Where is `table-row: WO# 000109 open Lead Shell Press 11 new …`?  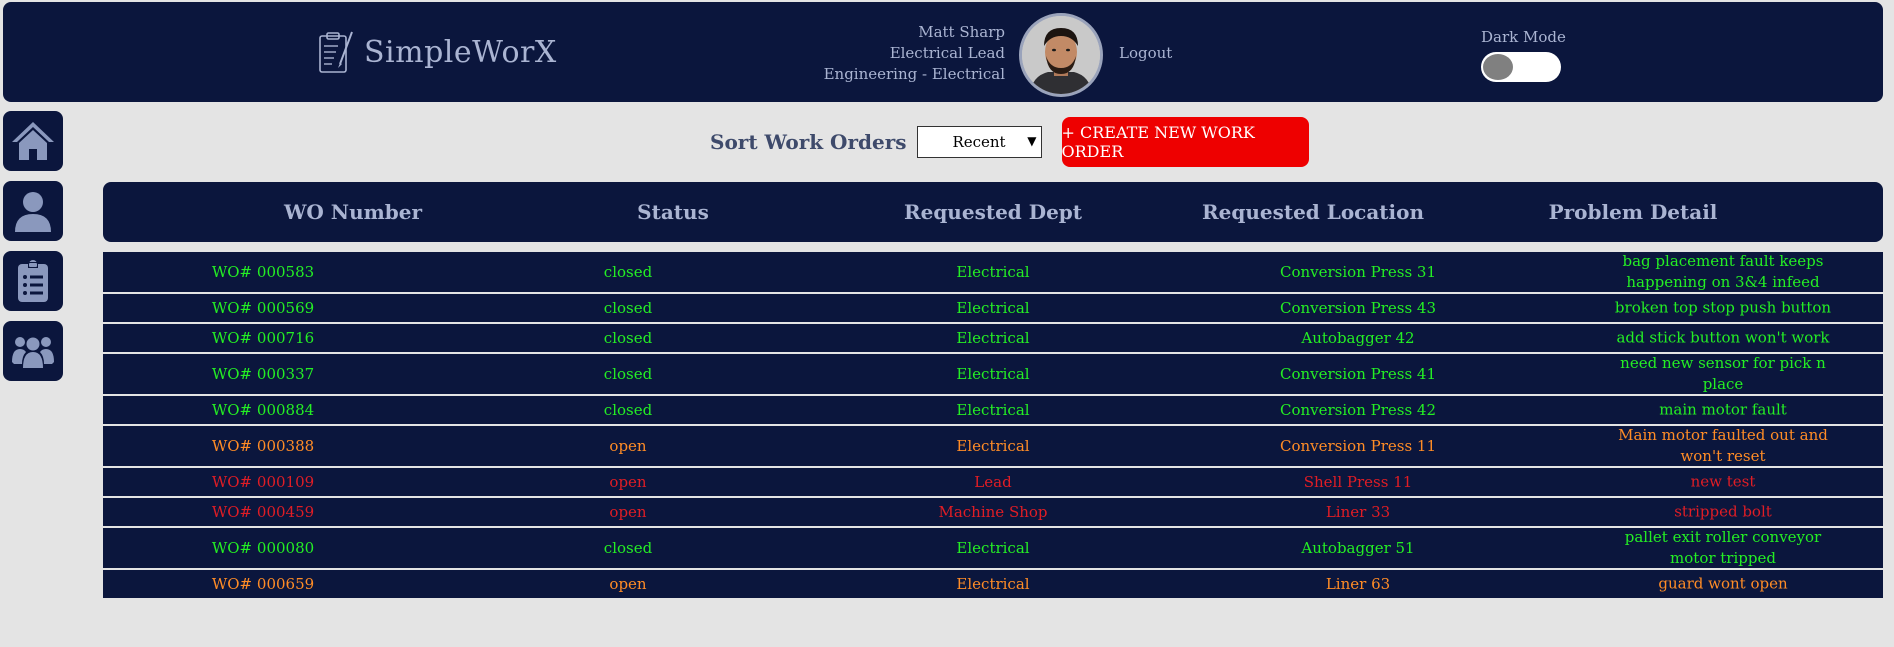 table-row: WO# 000109 open Lead Shell Press 11 new … is located at coordinates (993, 483).